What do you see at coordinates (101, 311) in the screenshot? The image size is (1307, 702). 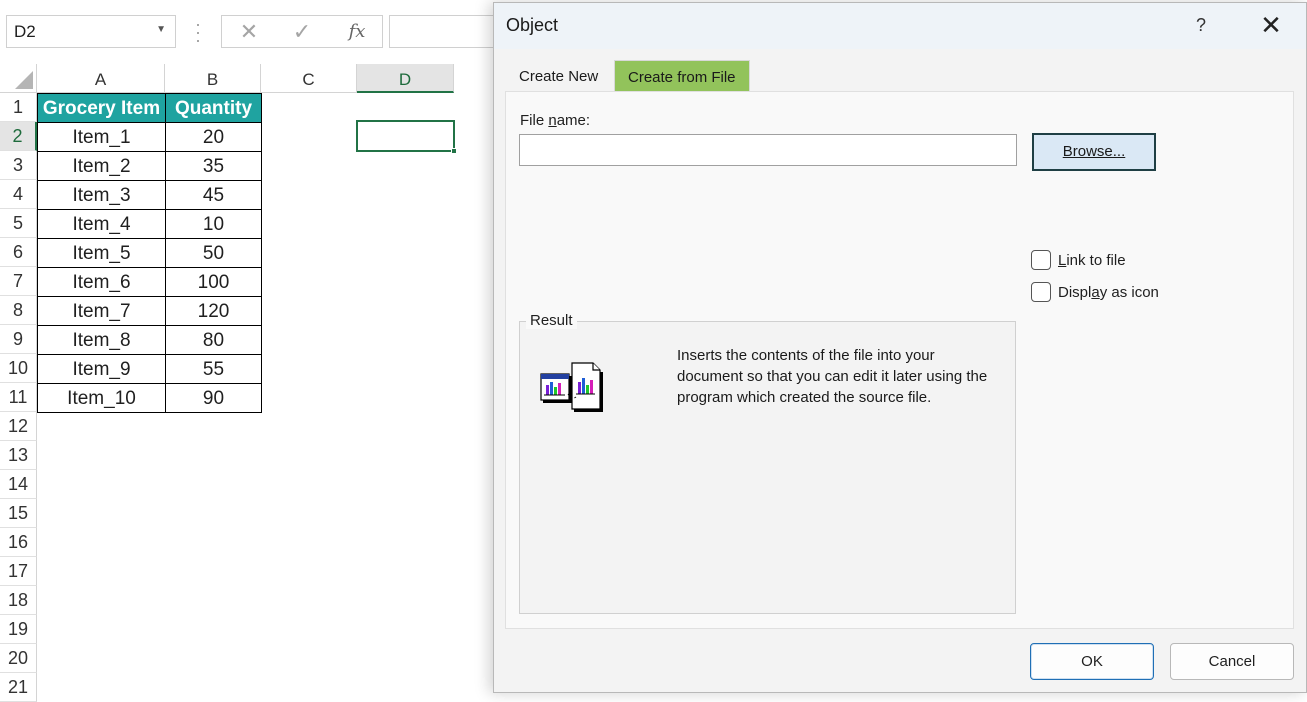 I see `grocery-item-cell: Item_7` at bounding box center [101, 311].